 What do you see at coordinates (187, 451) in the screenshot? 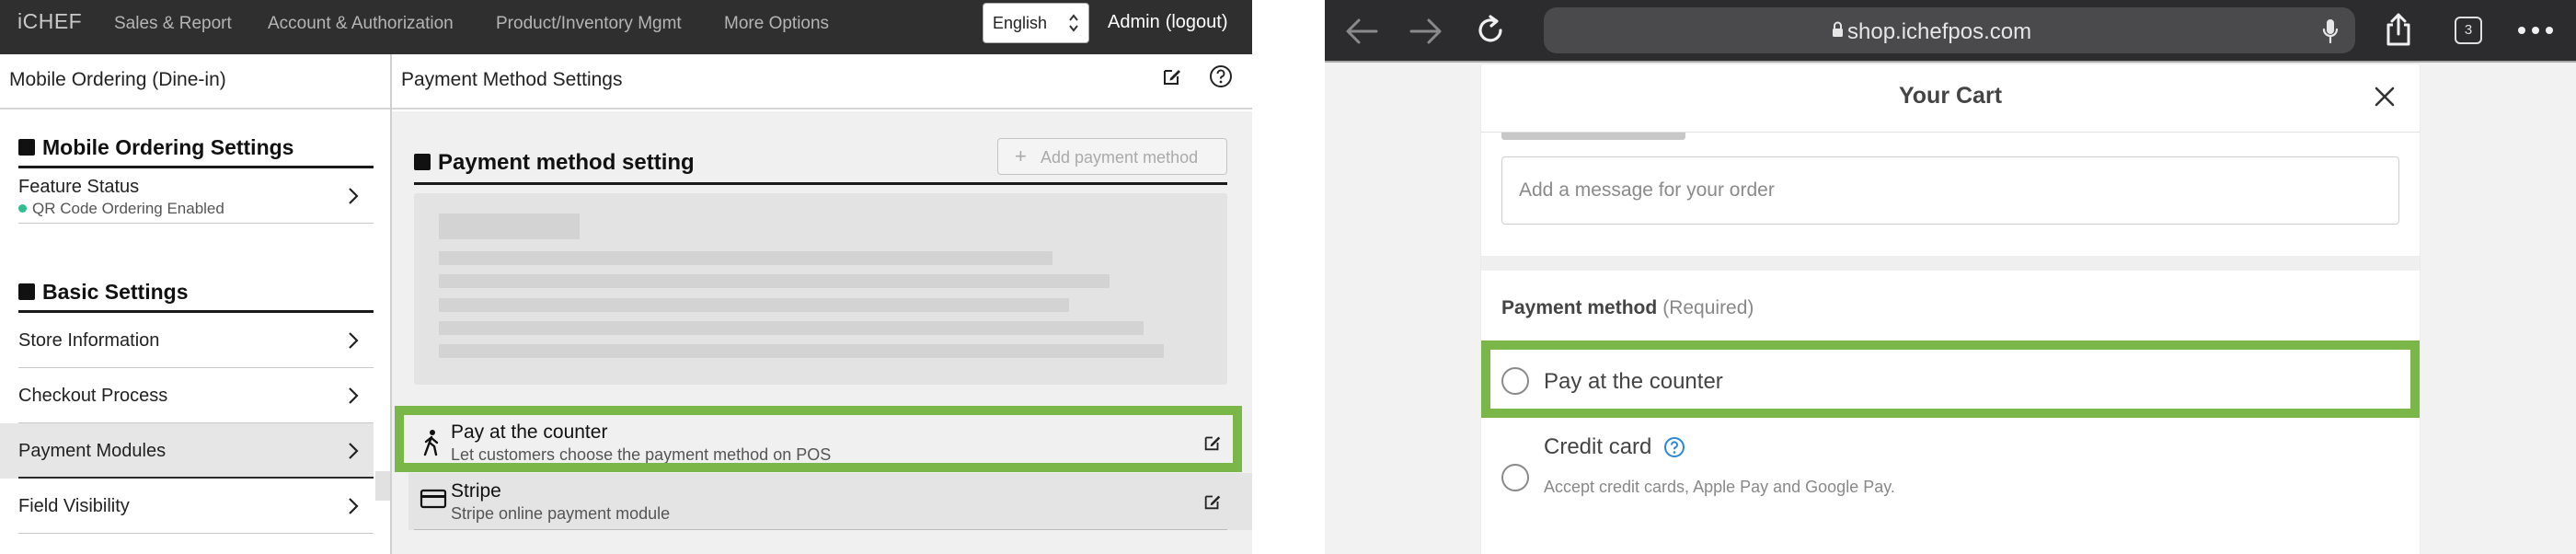
I see `sidebar-item-payment-modules: Payment Modules` at bounding box center [187, 451].